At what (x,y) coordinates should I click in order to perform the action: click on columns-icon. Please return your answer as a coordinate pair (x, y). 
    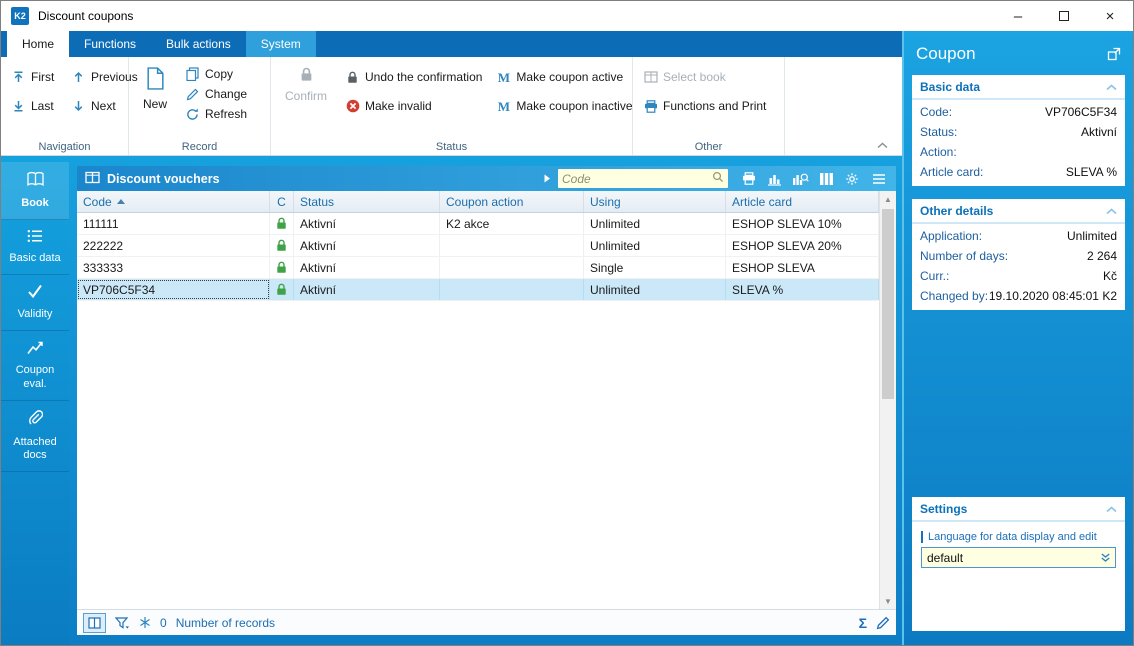
    Looking at the image, I should click on (826, 178).